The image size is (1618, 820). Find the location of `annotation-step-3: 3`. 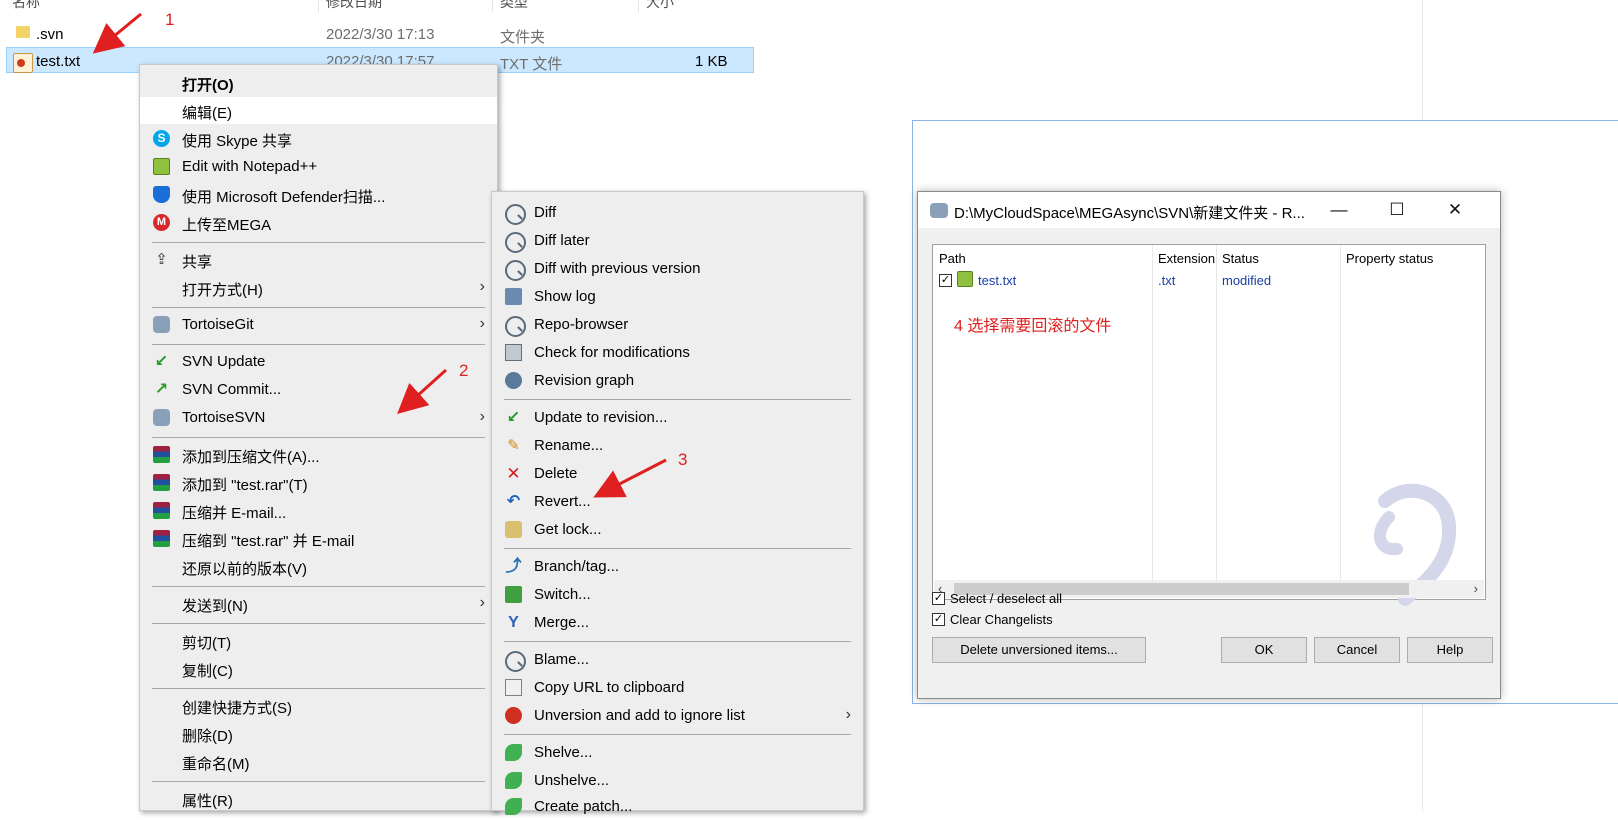

annotation-step-3: 3 is located at coordinates (683, 459).